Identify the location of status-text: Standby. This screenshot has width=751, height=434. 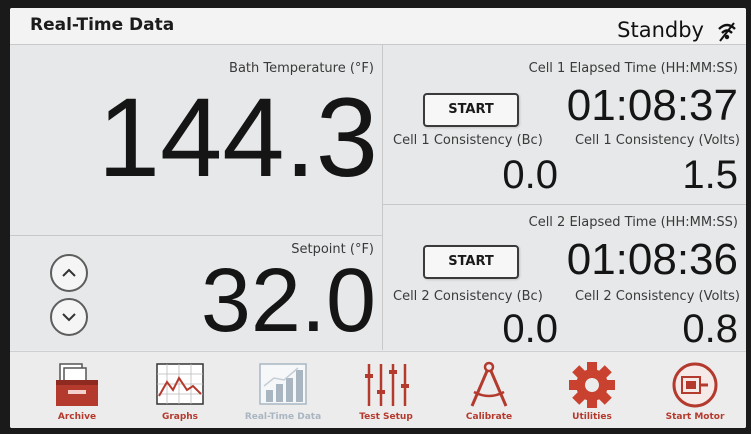
(660, 30).